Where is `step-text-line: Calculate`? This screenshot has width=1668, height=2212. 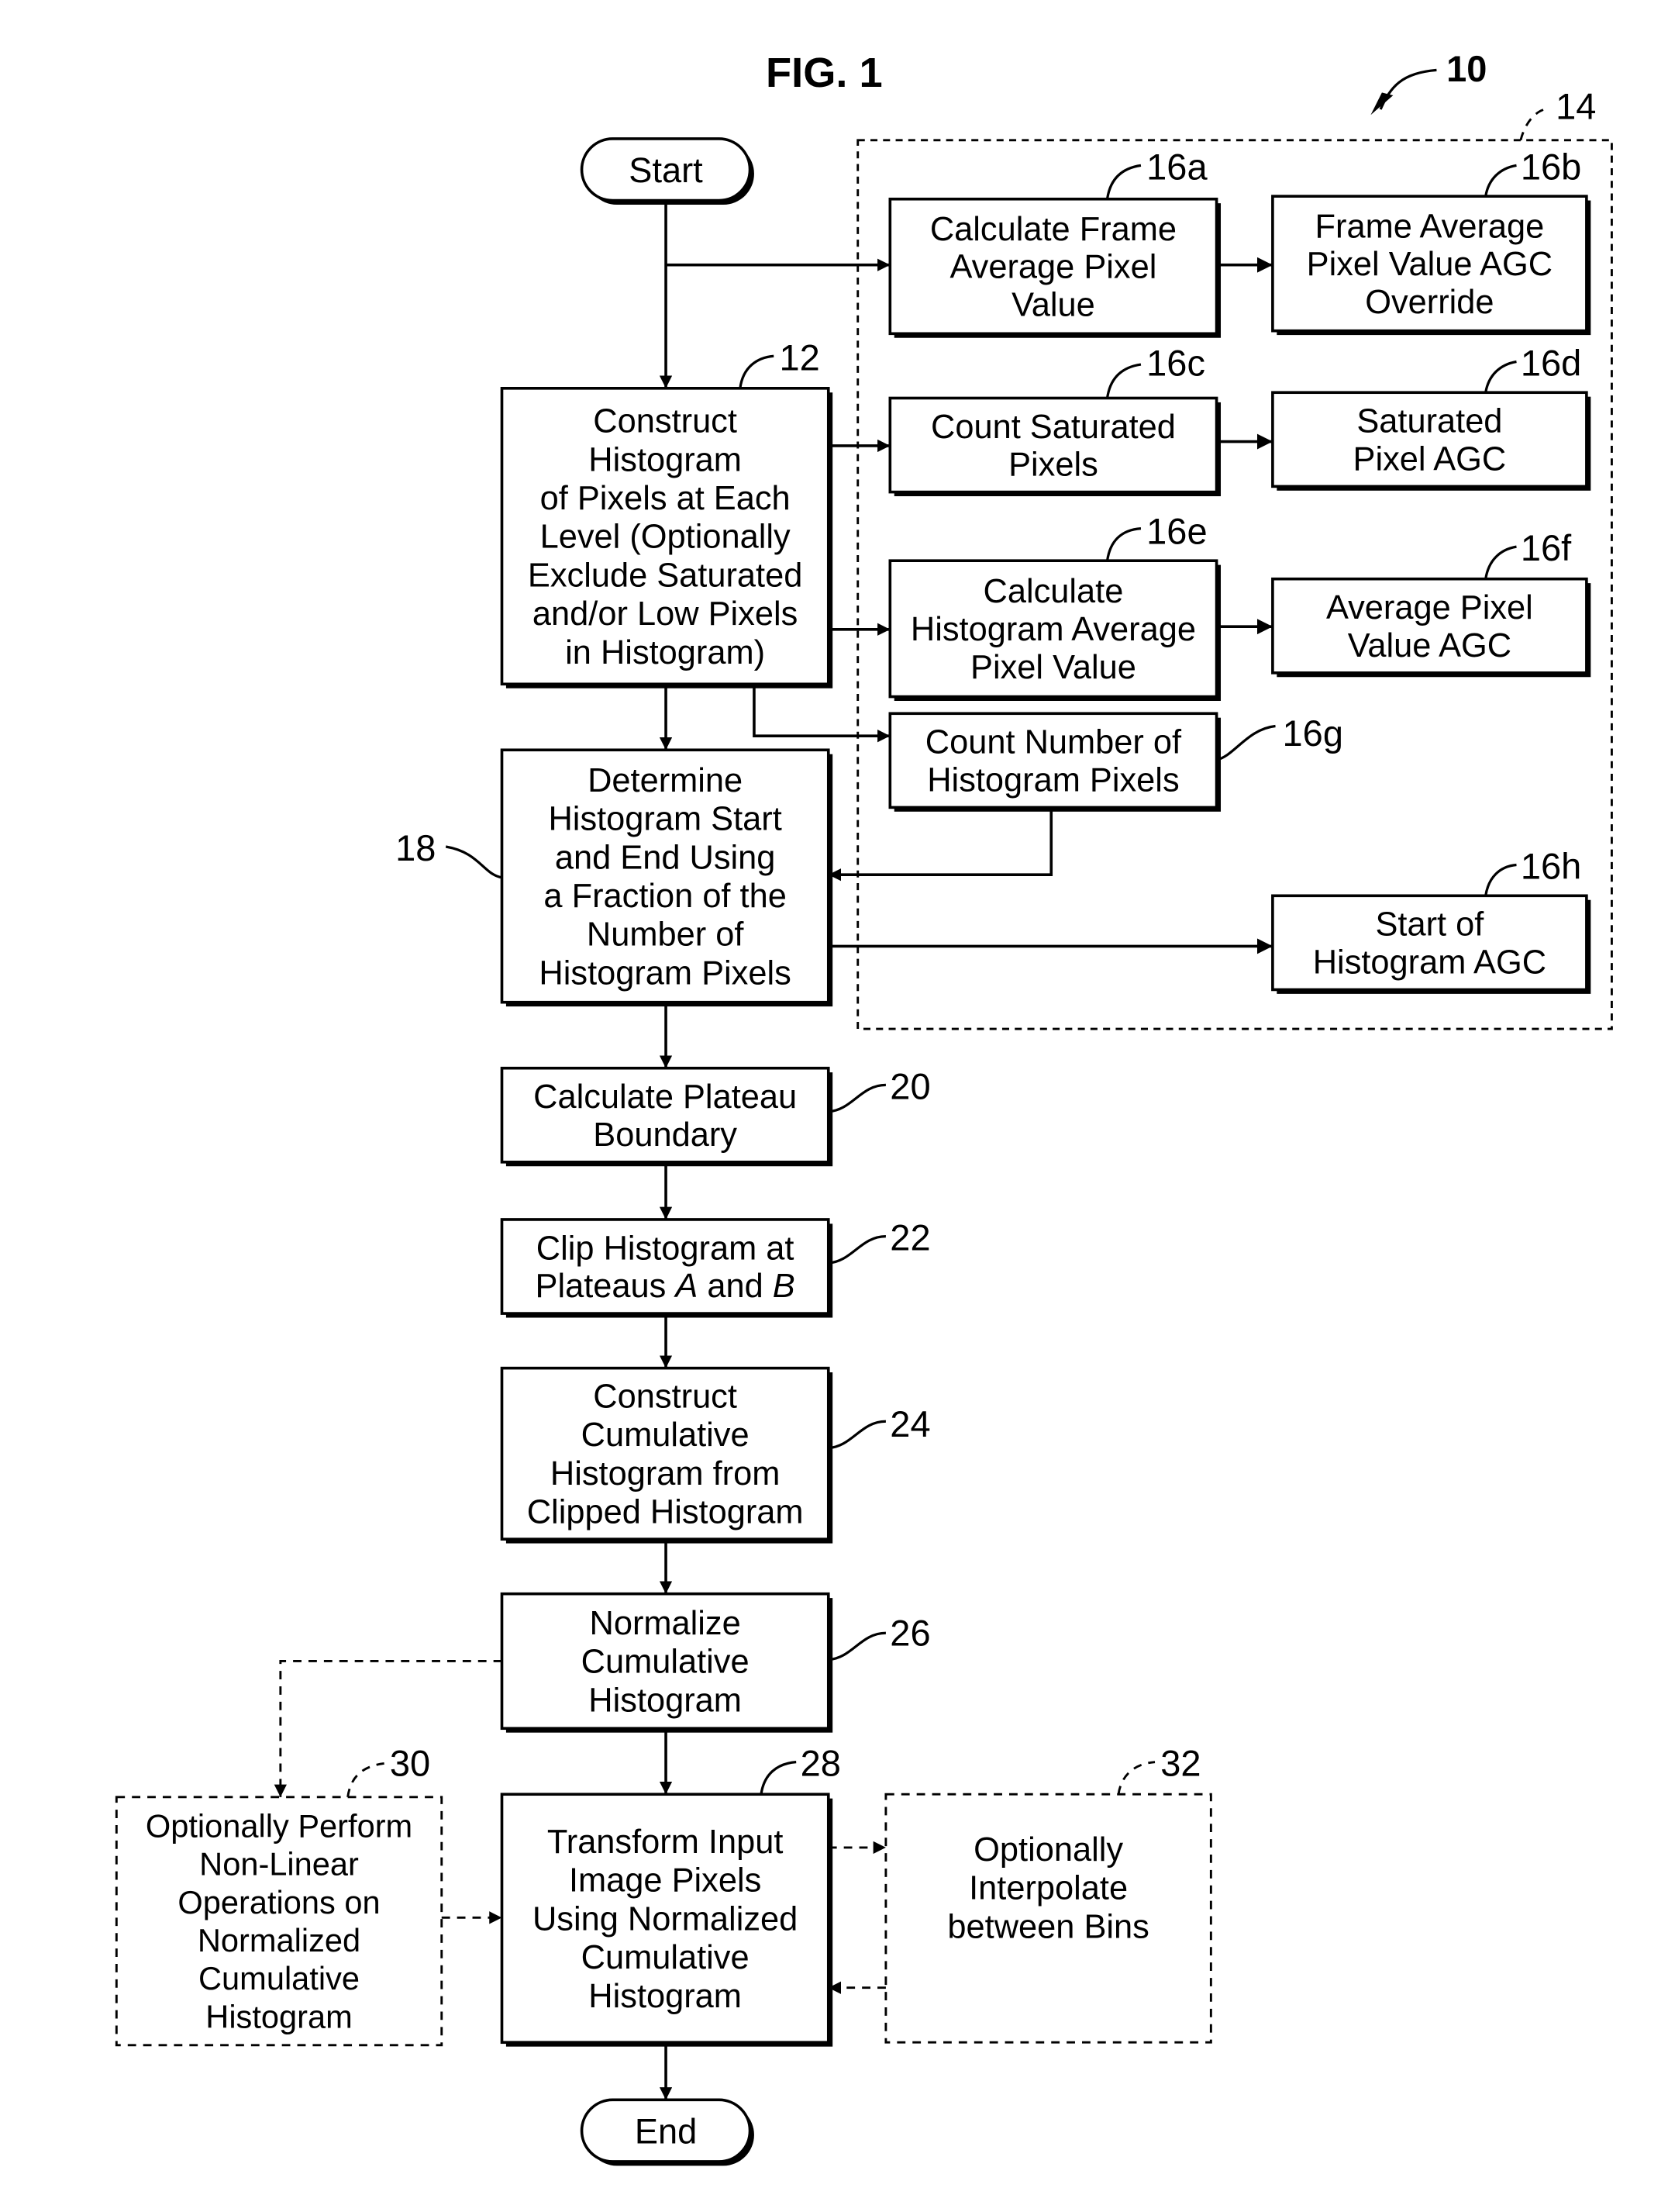
step-text-line: Calculate is located at coordinates (1054, 591).